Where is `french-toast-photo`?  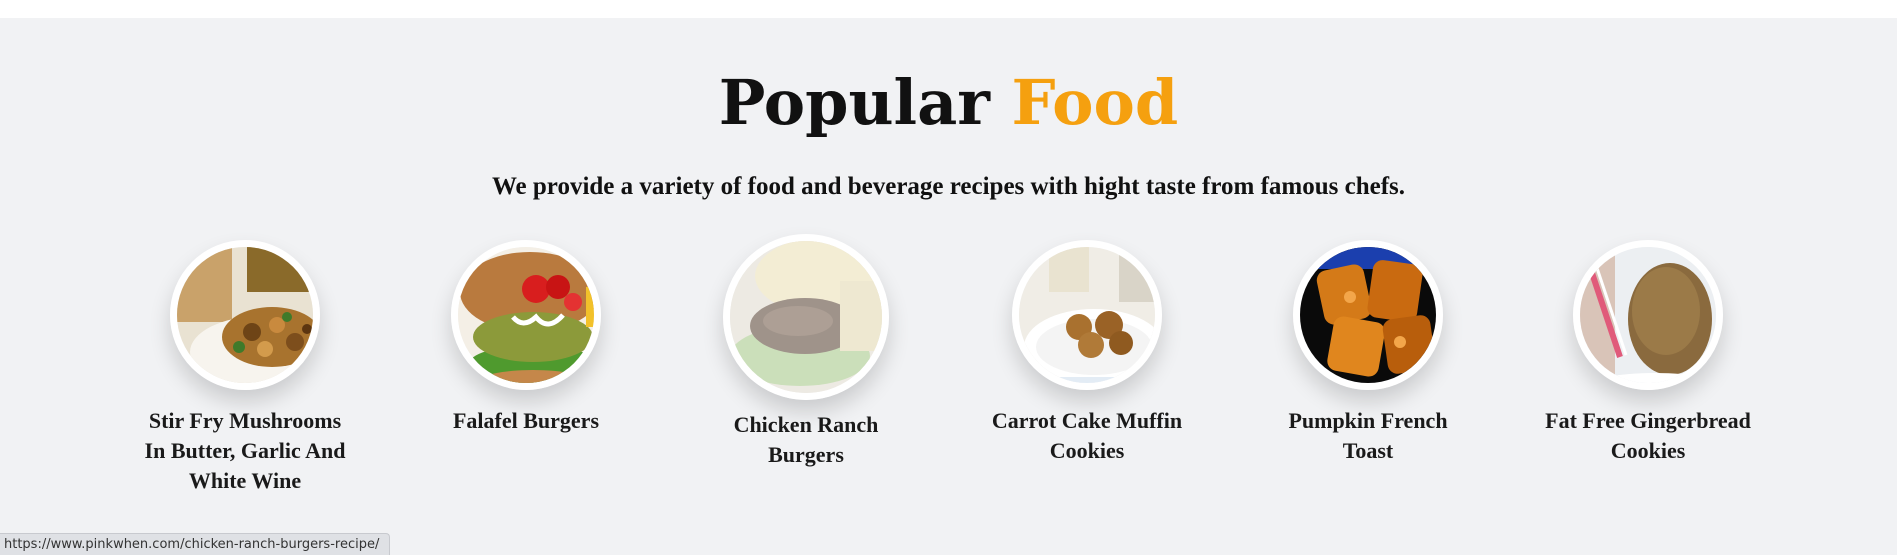
french-toast-photo is located at coordinates (1368, 315).